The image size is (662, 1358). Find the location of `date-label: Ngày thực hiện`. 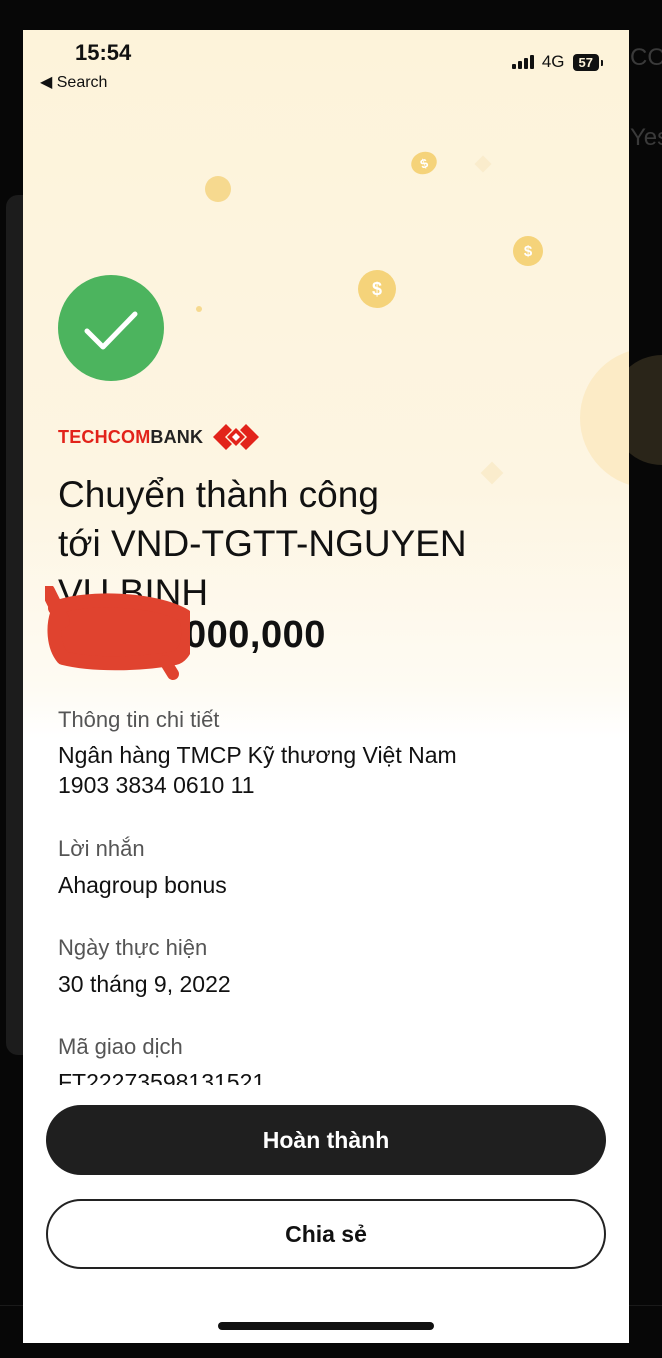

date-label: Ngày thực hiện is located at coordinates (133, 947).